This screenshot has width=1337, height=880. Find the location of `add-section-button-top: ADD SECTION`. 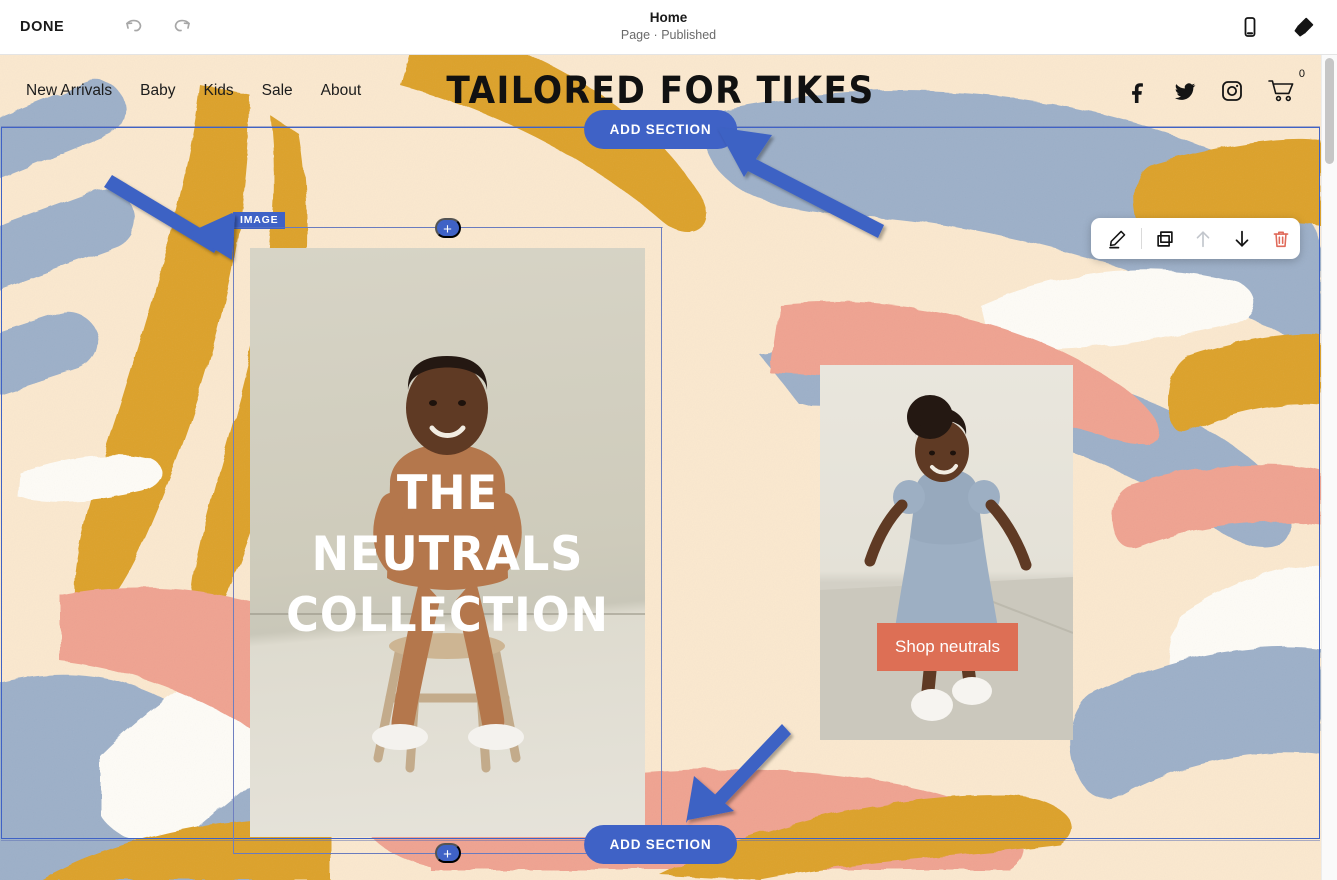

add-section-button-top: ADD SECTION is located at coordinates (660, 129).